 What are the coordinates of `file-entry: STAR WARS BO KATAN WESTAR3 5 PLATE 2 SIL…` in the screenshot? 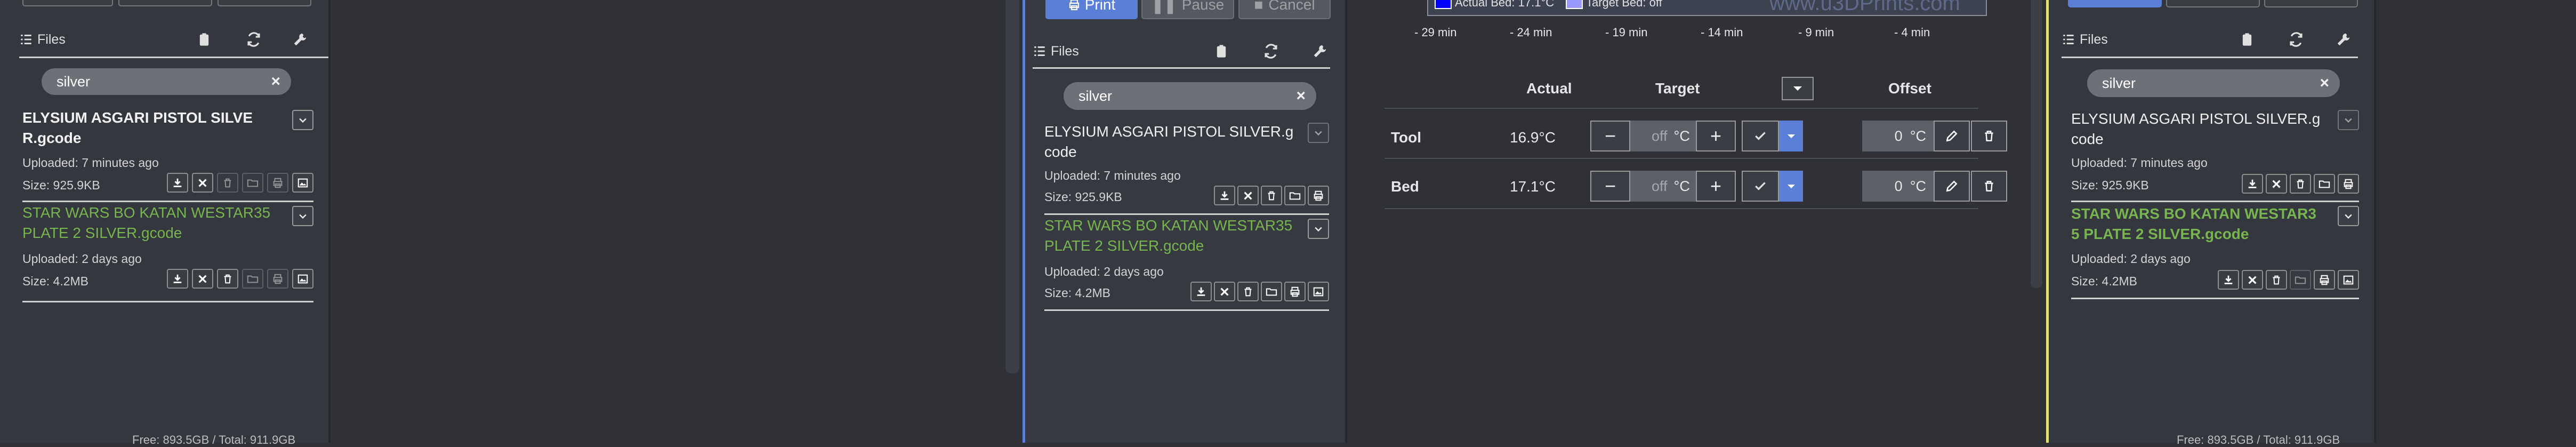 It's located at (2215, 251).